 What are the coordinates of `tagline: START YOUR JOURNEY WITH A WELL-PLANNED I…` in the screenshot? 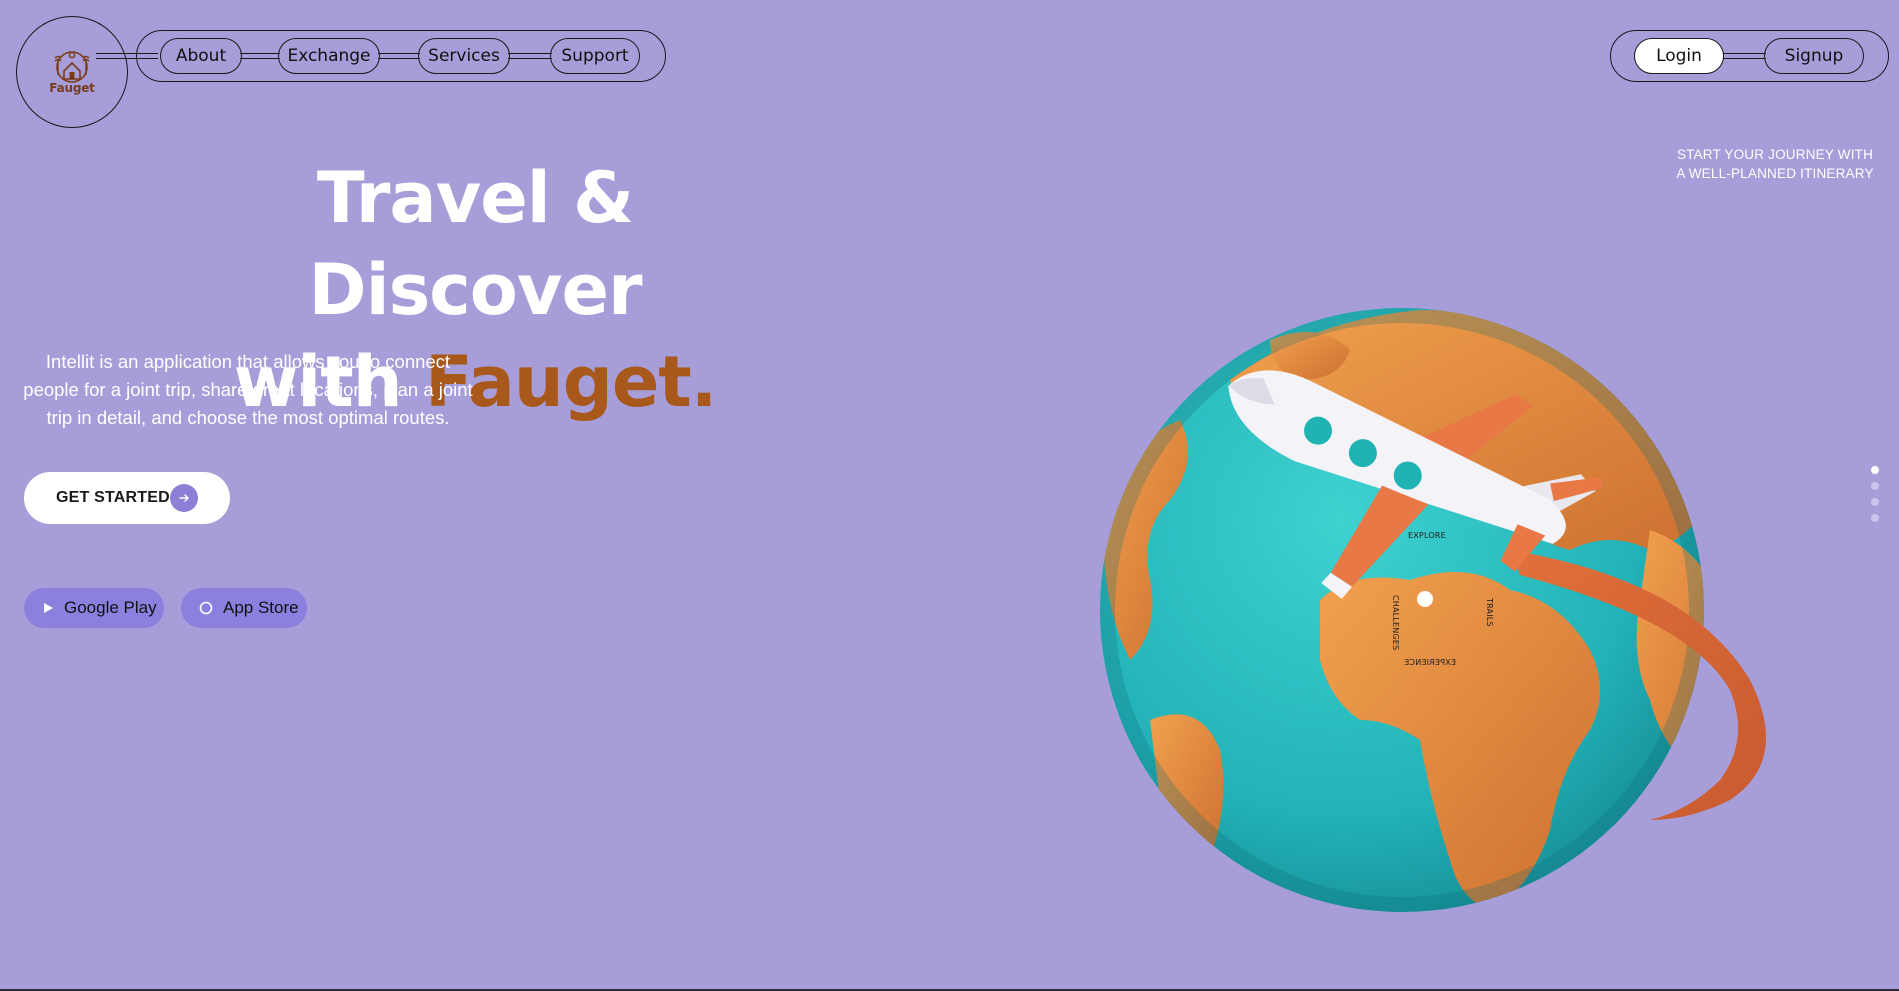 It's located at (1775, 164).